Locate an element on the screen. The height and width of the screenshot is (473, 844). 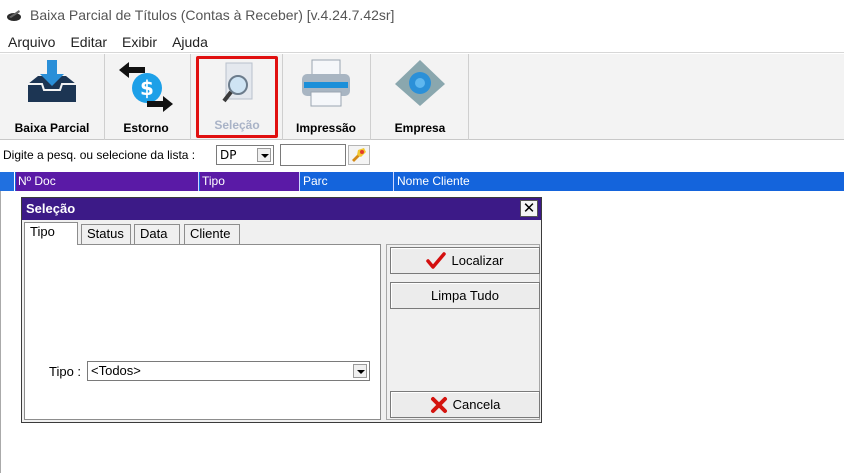
menu-arquivo: Arquivo is located at coordinates (31, 42).